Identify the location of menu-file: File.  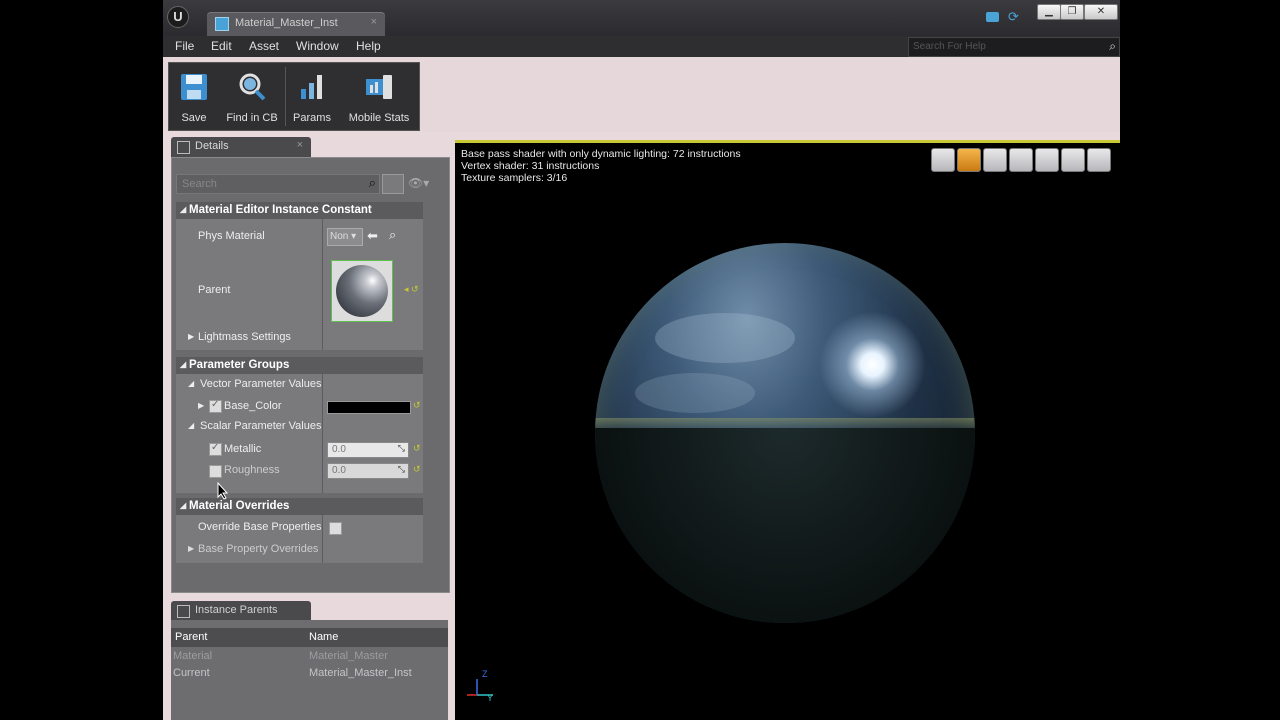
(184, 46).